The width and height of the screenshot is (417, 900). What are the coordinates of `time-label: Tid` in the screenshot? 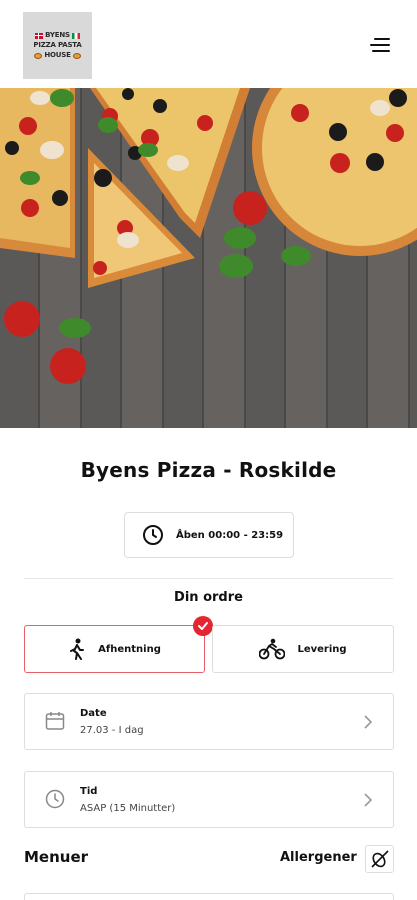 It's located at (89, 791).